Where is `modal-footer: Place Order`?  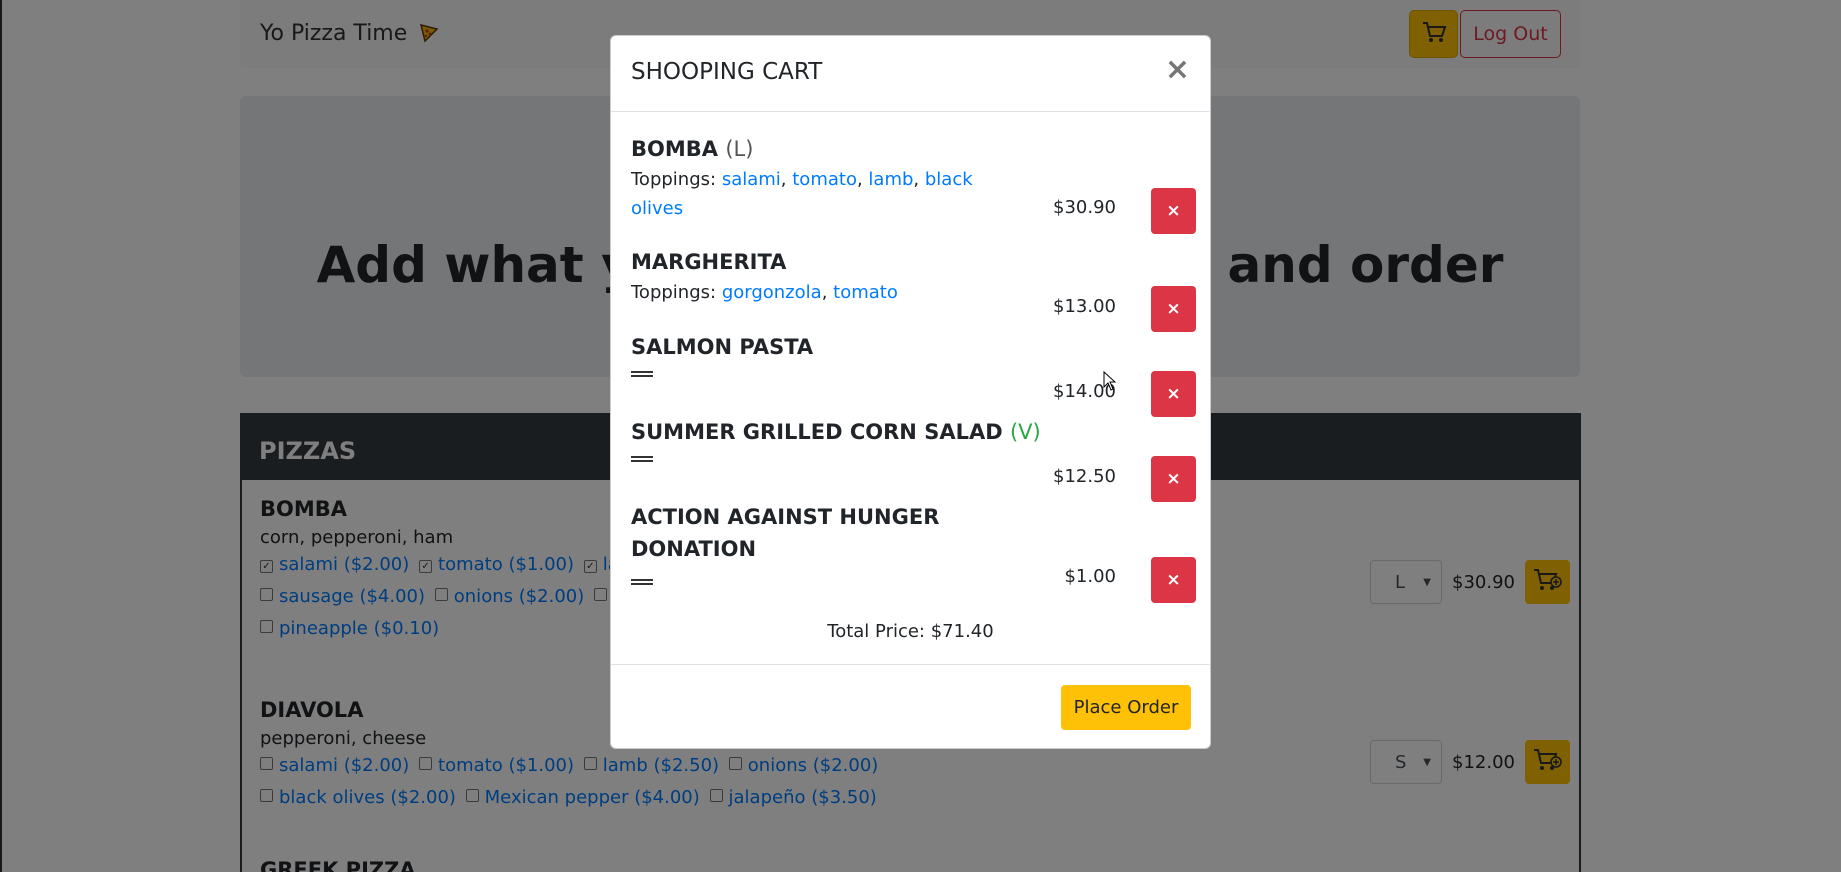
modal-footer: Place Order is located at coordinates (910, 706).